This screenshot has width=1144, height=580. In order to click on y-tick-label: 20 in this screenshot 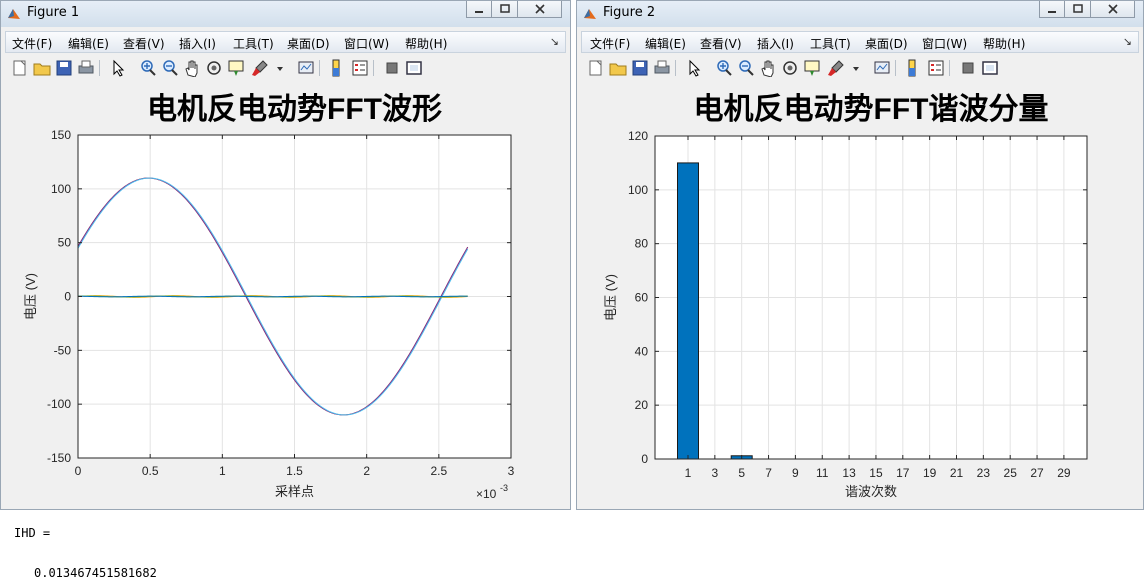, I will do `click(642, 405)`.